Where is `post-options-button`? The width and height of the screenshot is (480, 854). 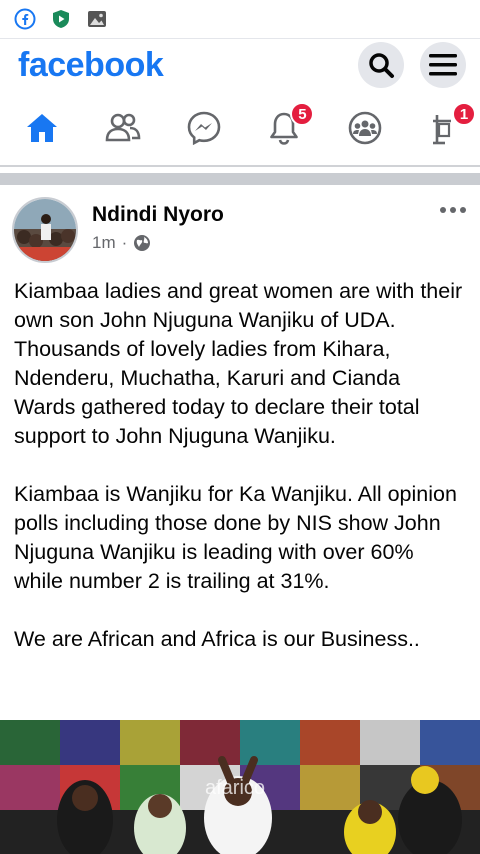
post-options-button is located at coordinates (453, 210).